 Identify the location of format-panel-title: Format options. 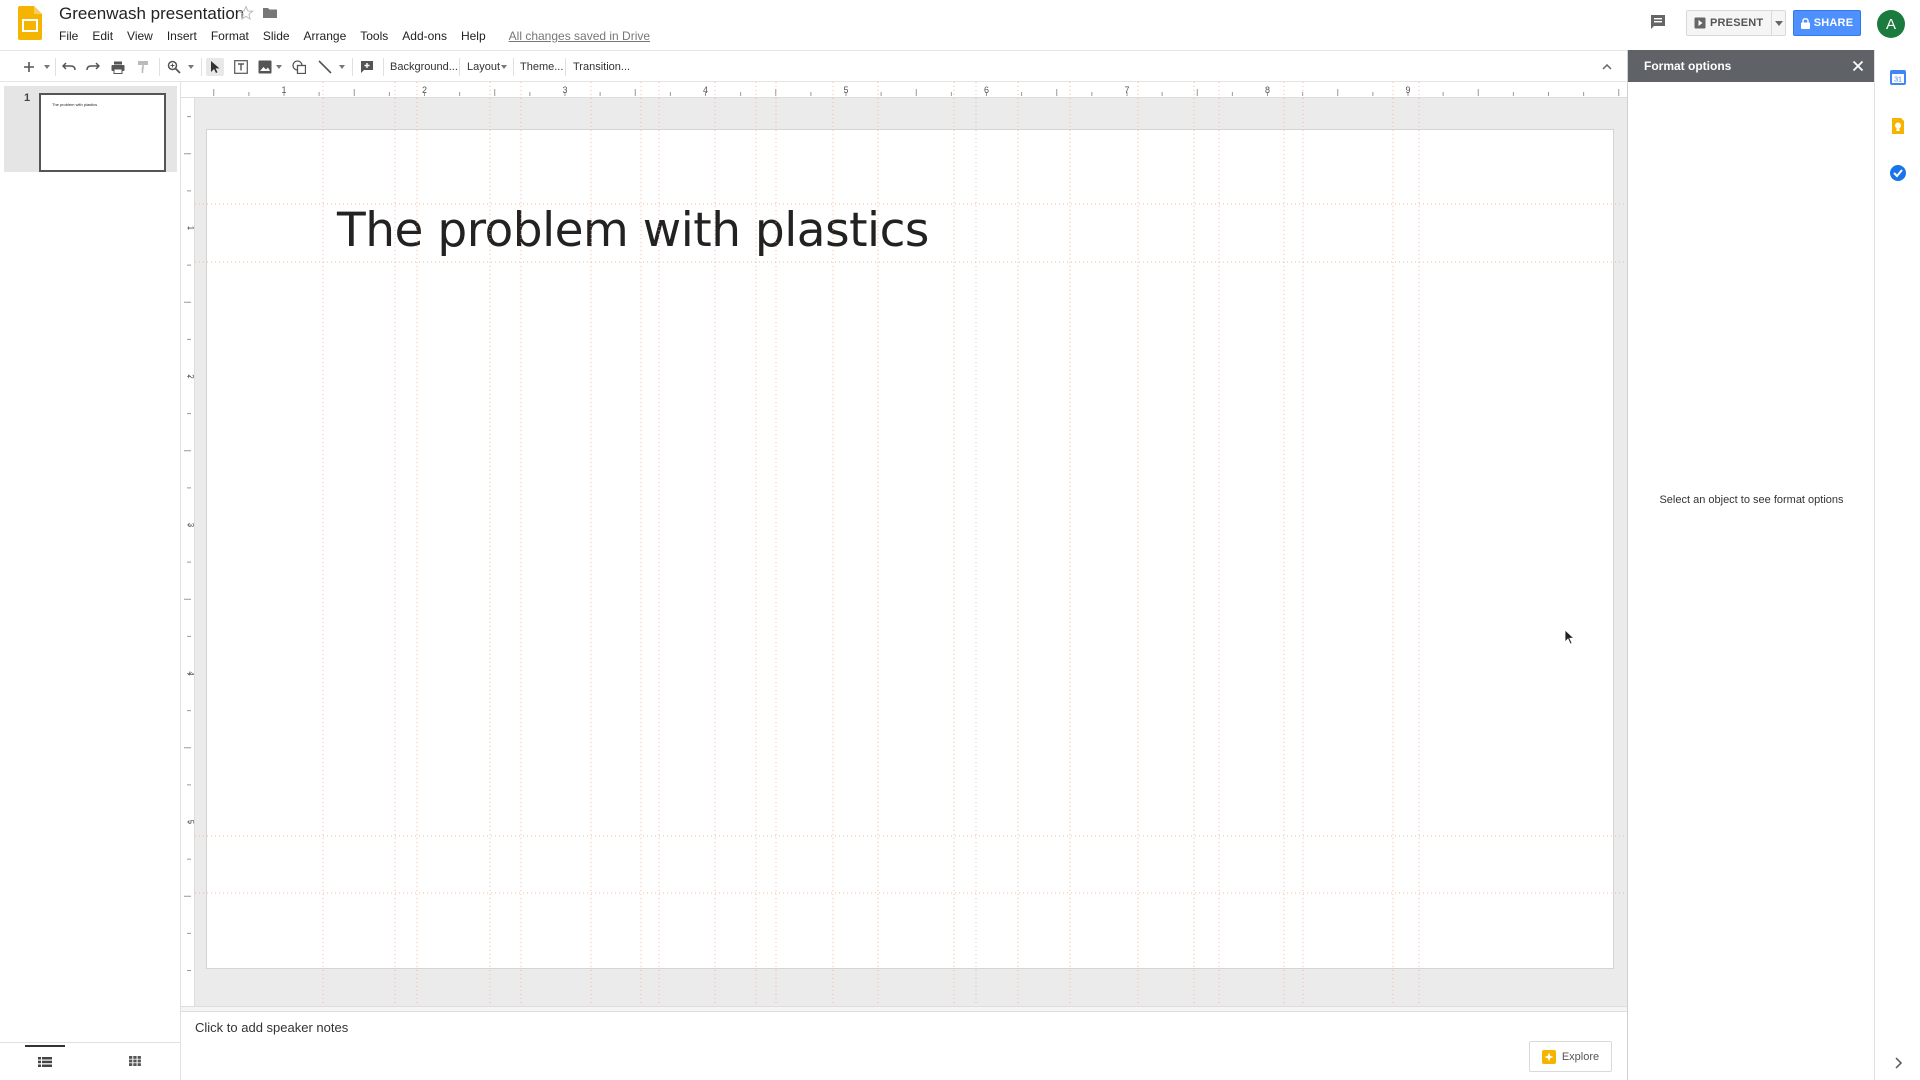
(1688, 66).